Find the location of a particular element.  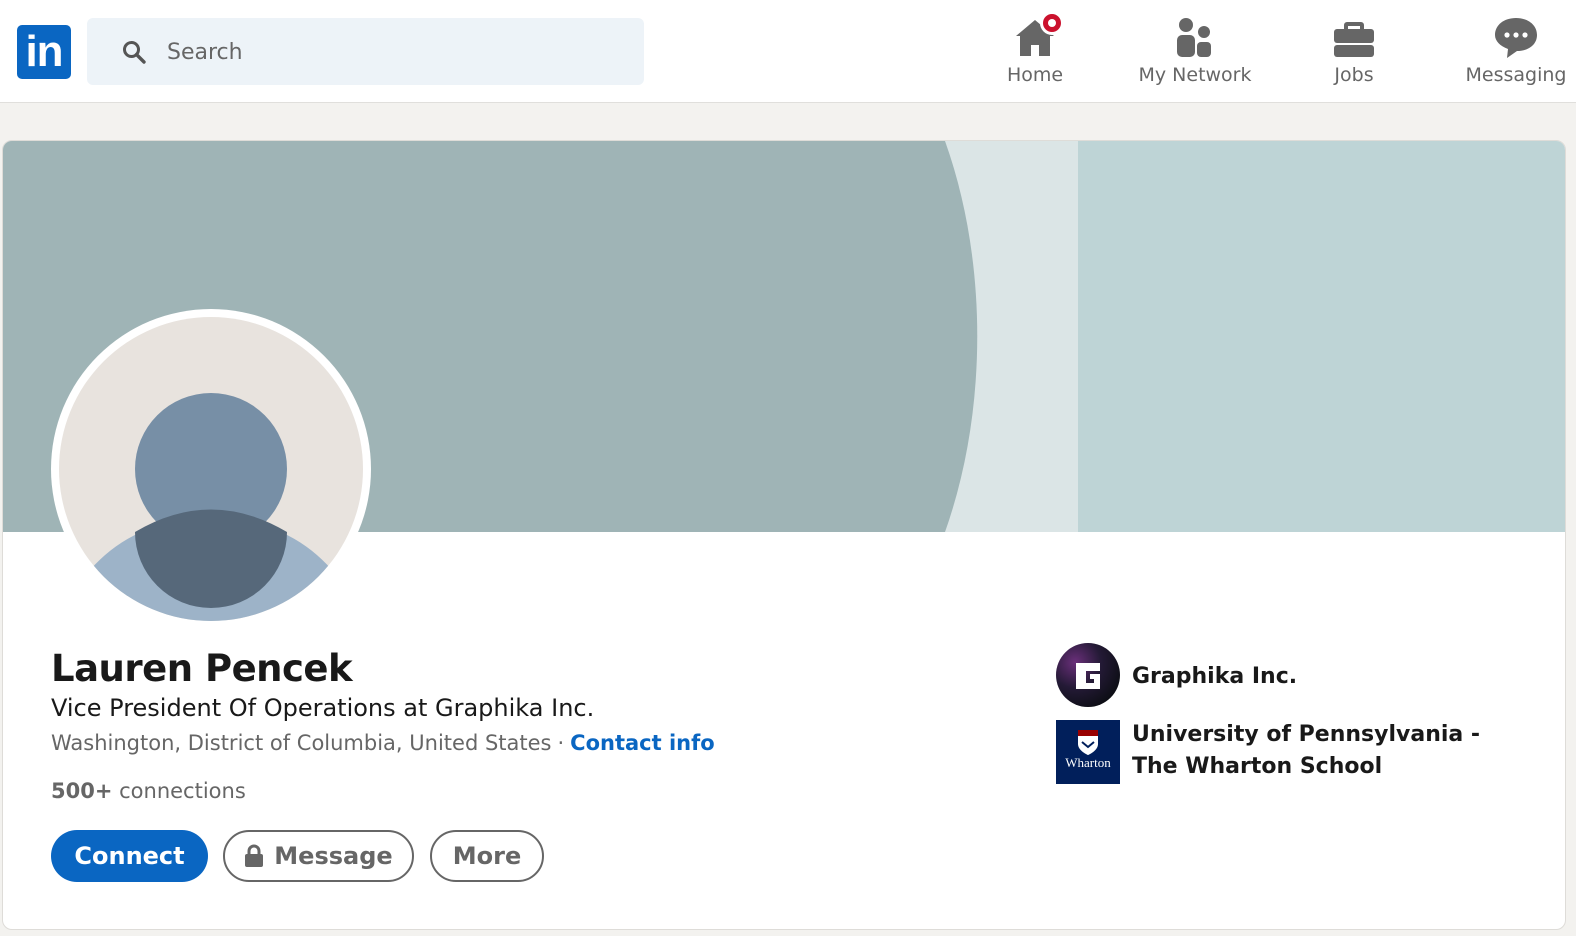

search-icon is located at coordinates (134, 52).